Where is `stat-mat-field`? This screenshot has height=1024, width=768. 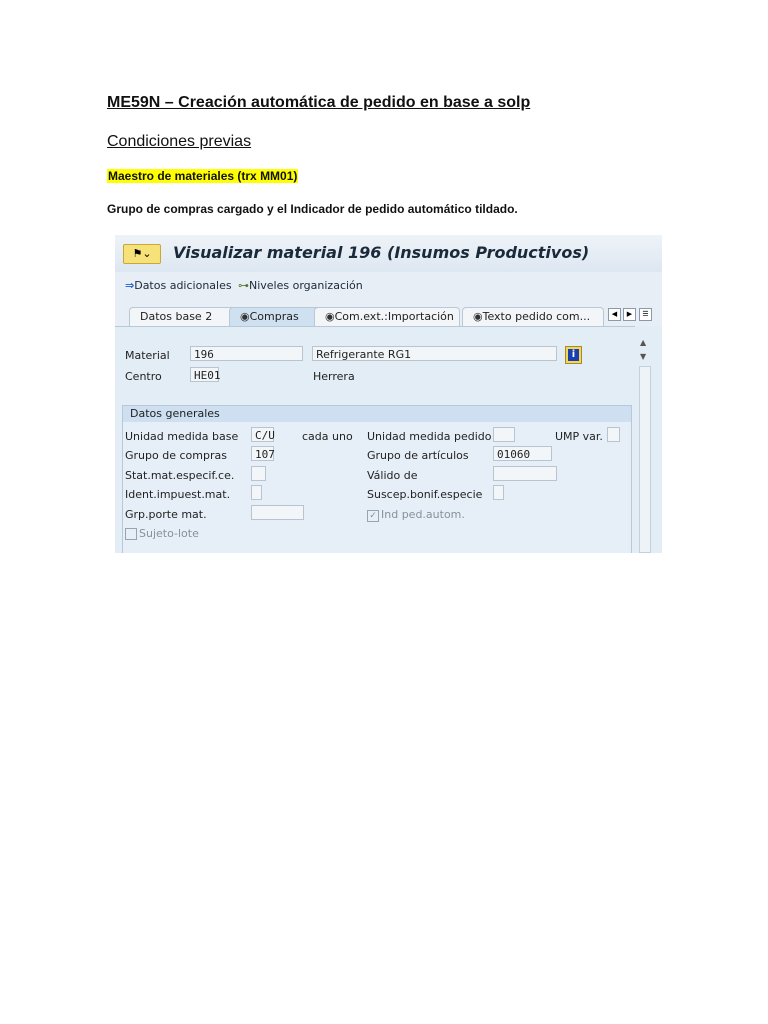 stat-mat-field is located at coordinates (258, 473).